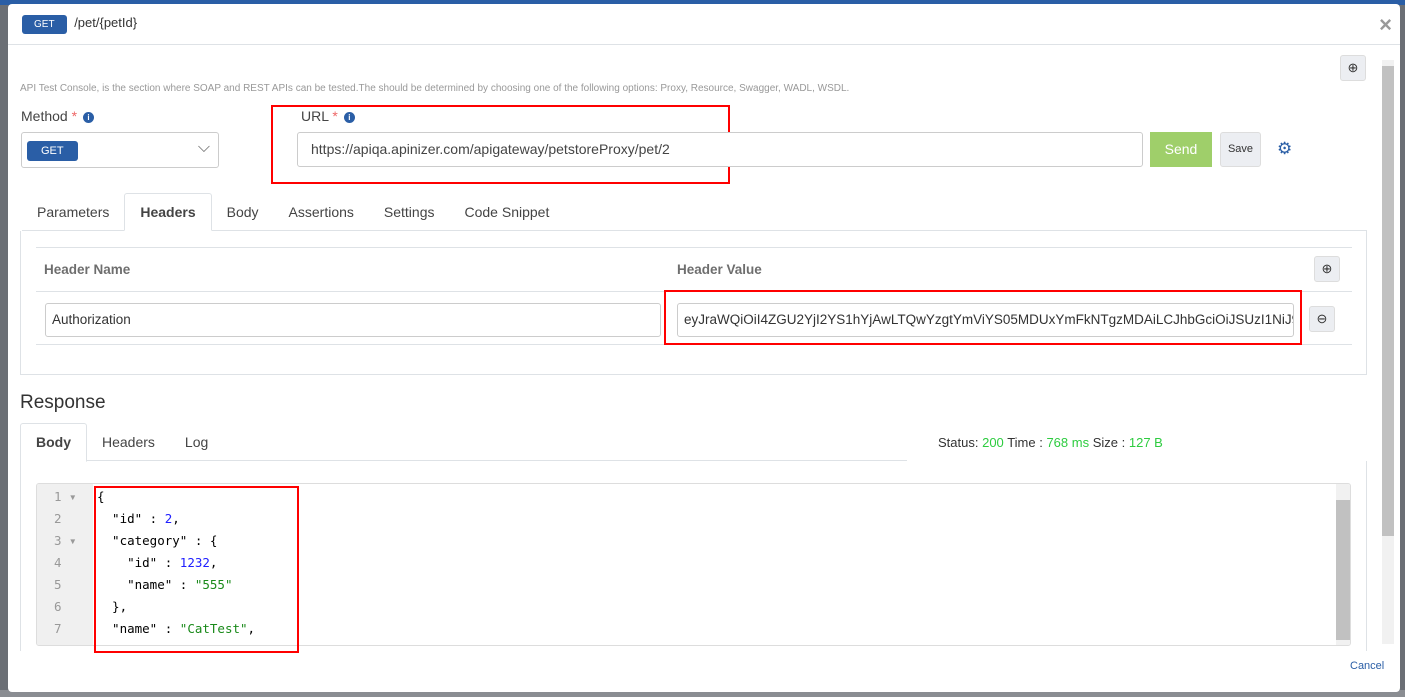 The image size is (1405, 697). I want to click on send-button: Send, so click(1181, 149).